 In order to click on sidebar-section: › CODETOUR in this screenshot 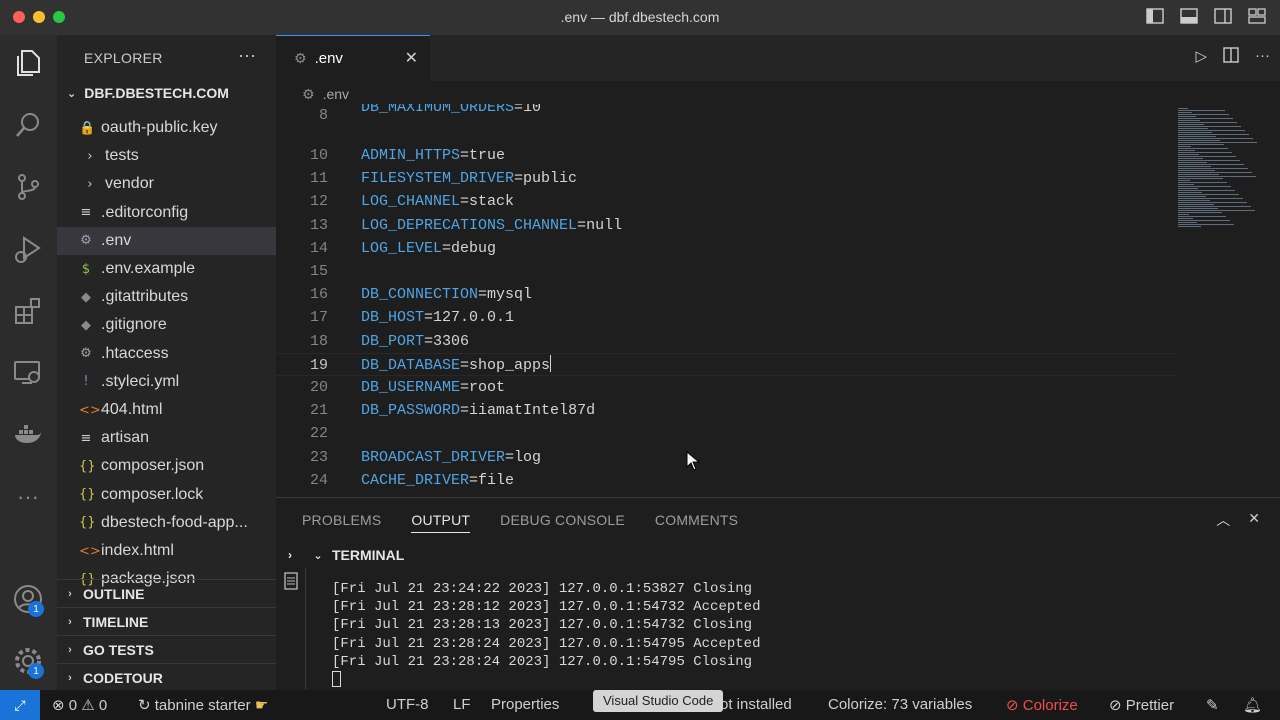, I will do `click(166, 677)`.